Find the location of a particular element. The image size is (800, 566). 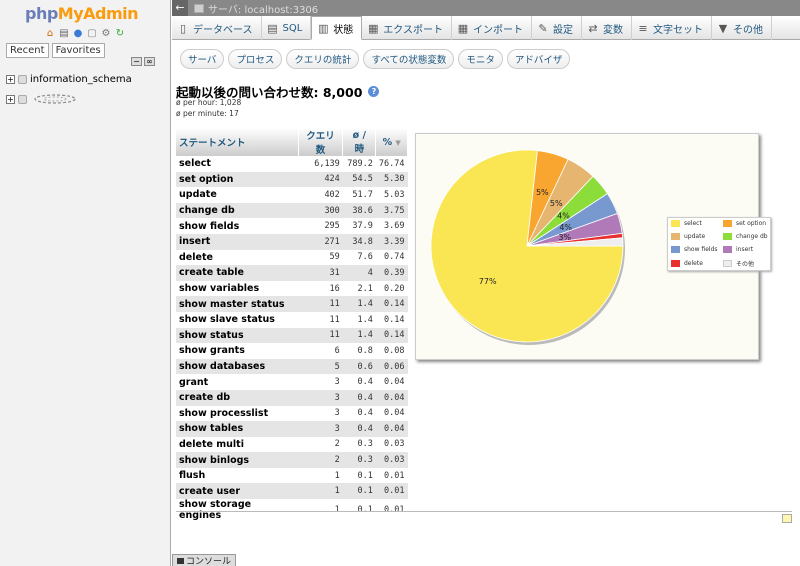

phpmyadmin-logo: phpMyAdmin is located at coordinates (82, 13).